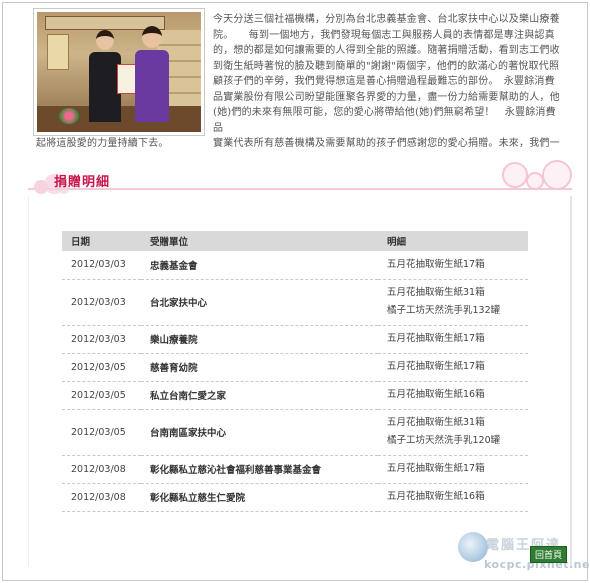 The width and height of the screenshot is (590, 583). I want to click on cell-unit: 私立台南仁愛之家, so click(259, 395).